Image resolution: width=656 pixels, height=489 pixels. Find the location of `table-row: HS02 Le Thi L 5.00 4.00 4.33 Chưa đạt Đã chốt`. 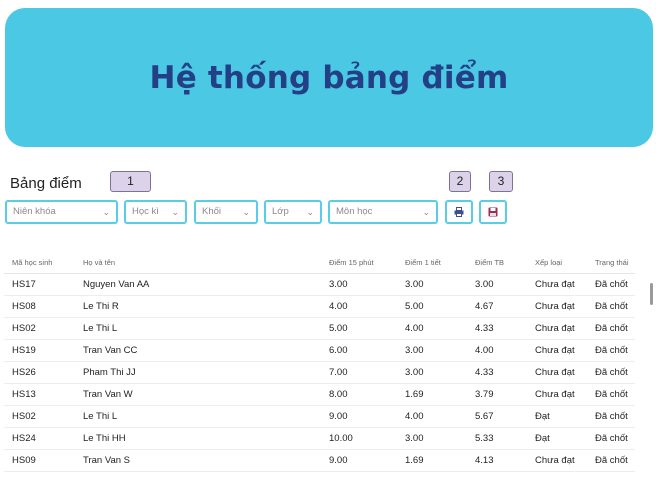

table-row: HS02 Le Thi L 5.00 4.00 4.33 Chưa đạt Đã chốt is located at coordinates (319, 328).